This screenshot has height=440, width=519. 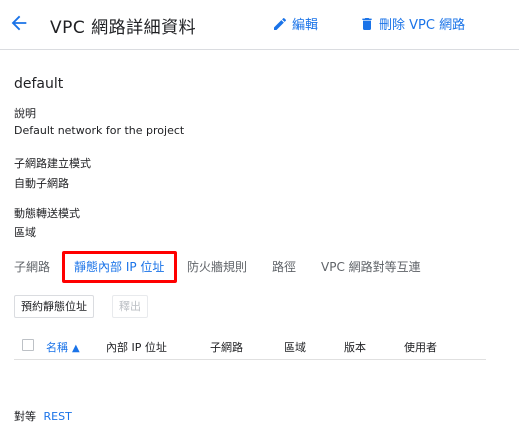 I want to click on edit-button: 編輯, so click(x=295, y=23).